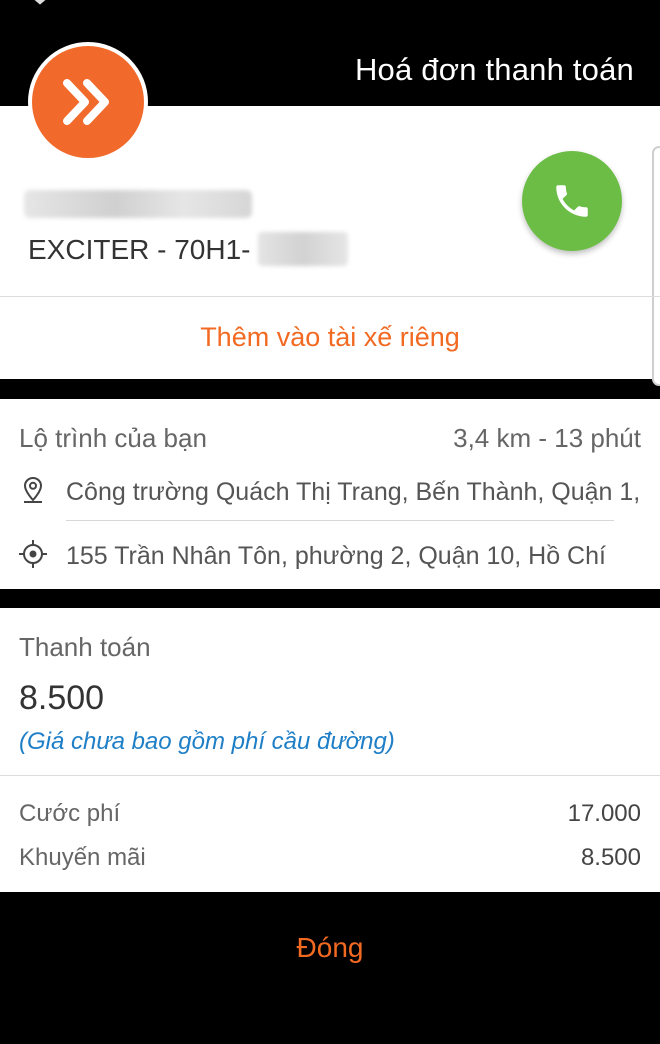  I want to click on driver-vehicle: EXCITER - 70H1-, so click(139, 249).